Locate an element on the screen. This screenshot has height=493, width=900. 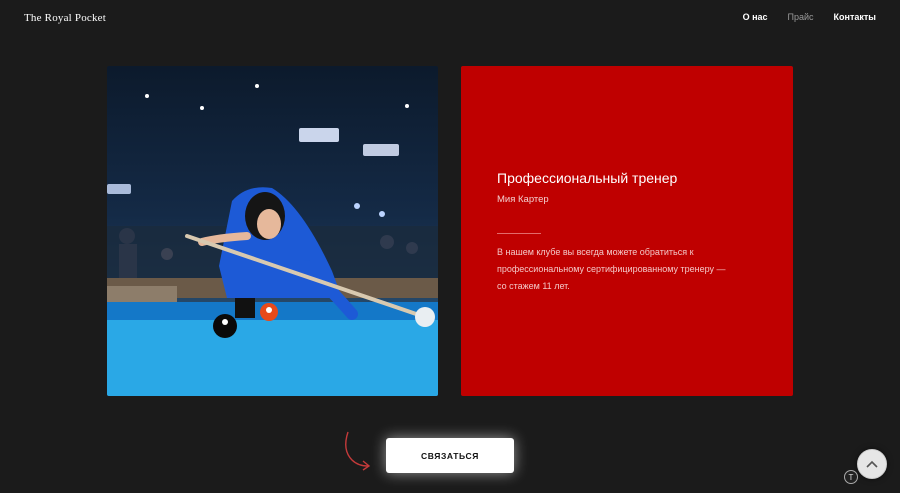
nav-about: О нас is located at coordinates (755, 17).